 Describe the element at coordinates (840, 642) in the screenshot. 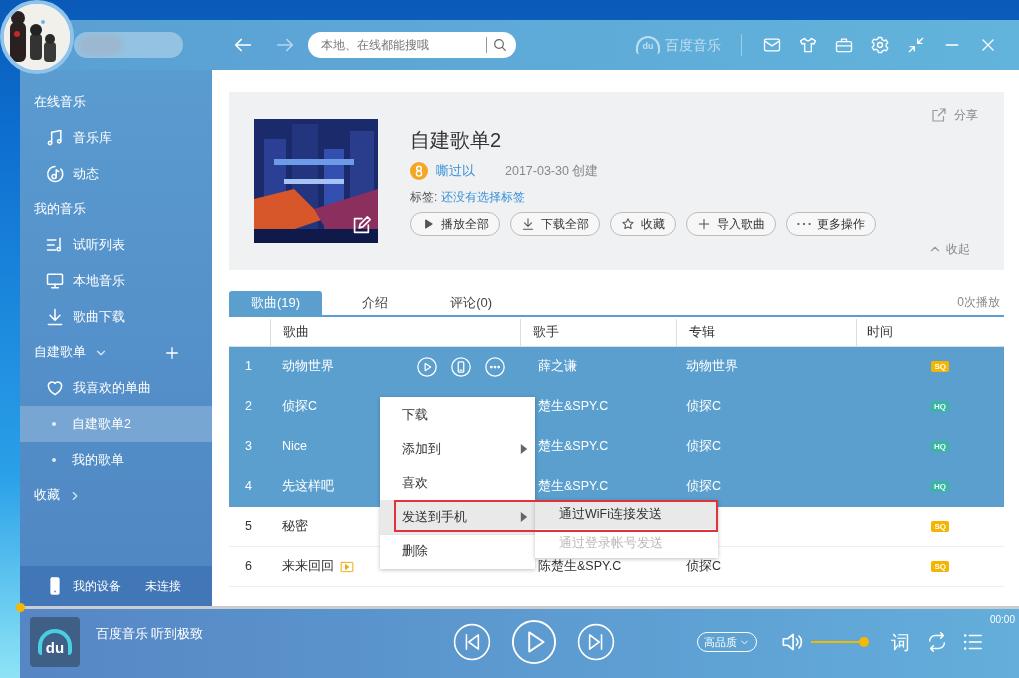

I see `volume-slider` at that location.